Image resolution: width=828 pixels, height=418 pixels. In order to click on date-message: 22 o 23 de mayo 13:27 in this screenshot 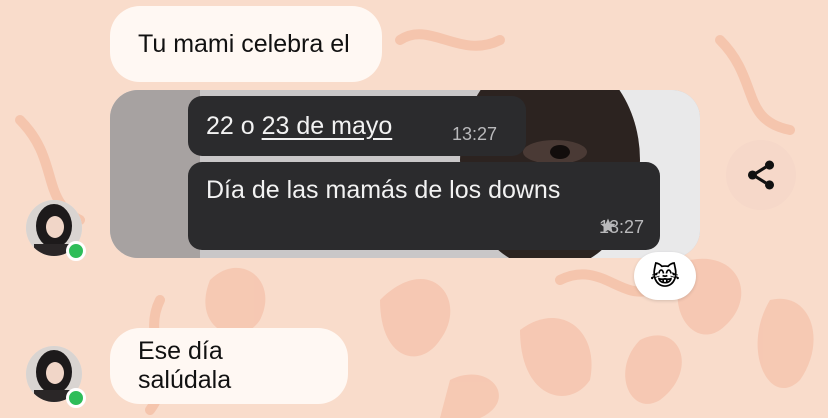, I will do `click(357, 126)`.